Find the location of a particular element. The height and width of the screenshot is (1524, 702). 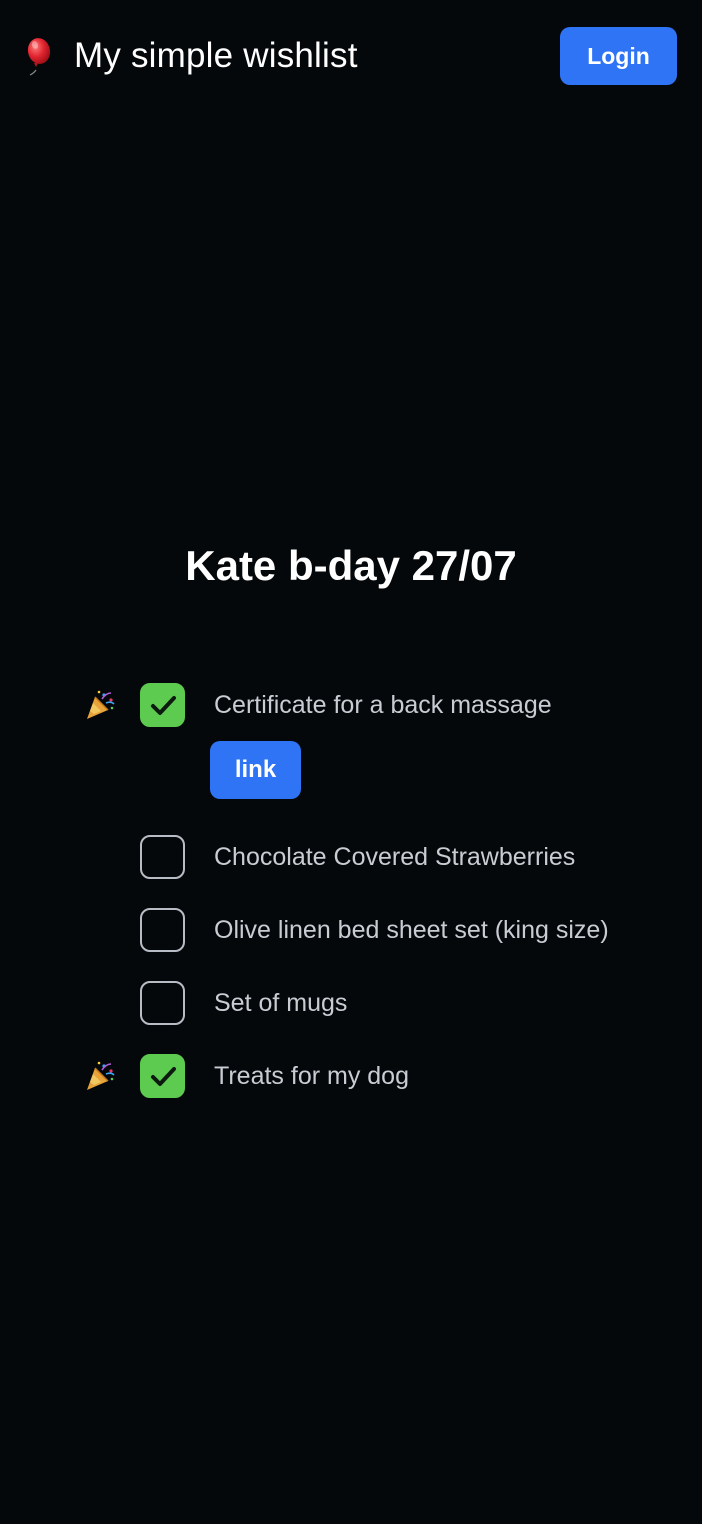

item-label: Certificate for a back massage is located at coordinates (383, 705).